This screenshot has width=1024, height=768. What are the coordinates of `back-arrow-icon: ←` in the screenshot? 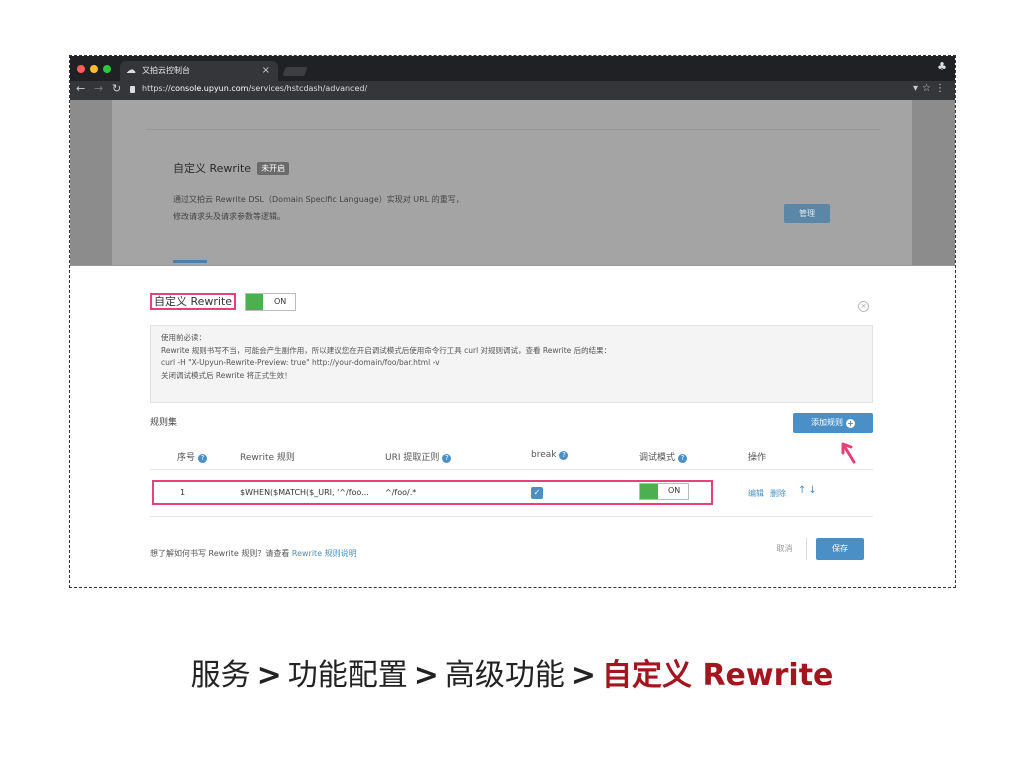 It's located at (80, 88).